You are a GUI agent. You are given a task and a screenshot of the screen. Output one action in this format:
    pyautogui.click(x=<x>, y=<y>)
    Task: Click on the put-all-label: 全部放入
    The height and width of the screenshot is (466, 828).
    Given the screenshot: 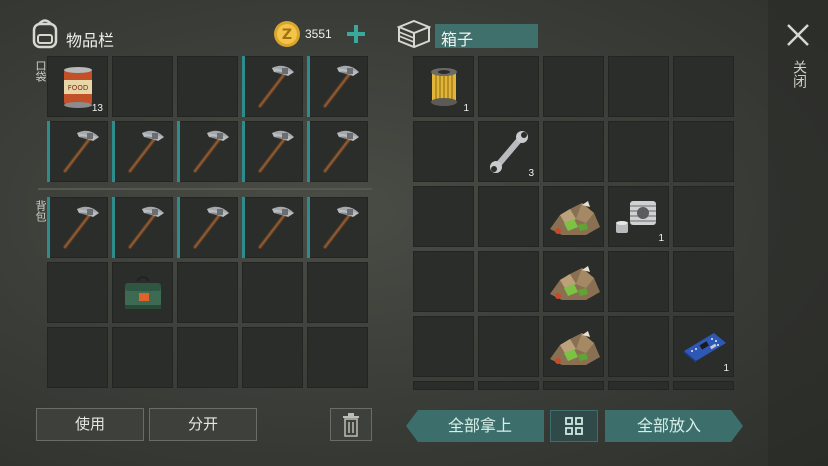 What is the action you would take?
    pyautogui.click(x=668, y=425)
    